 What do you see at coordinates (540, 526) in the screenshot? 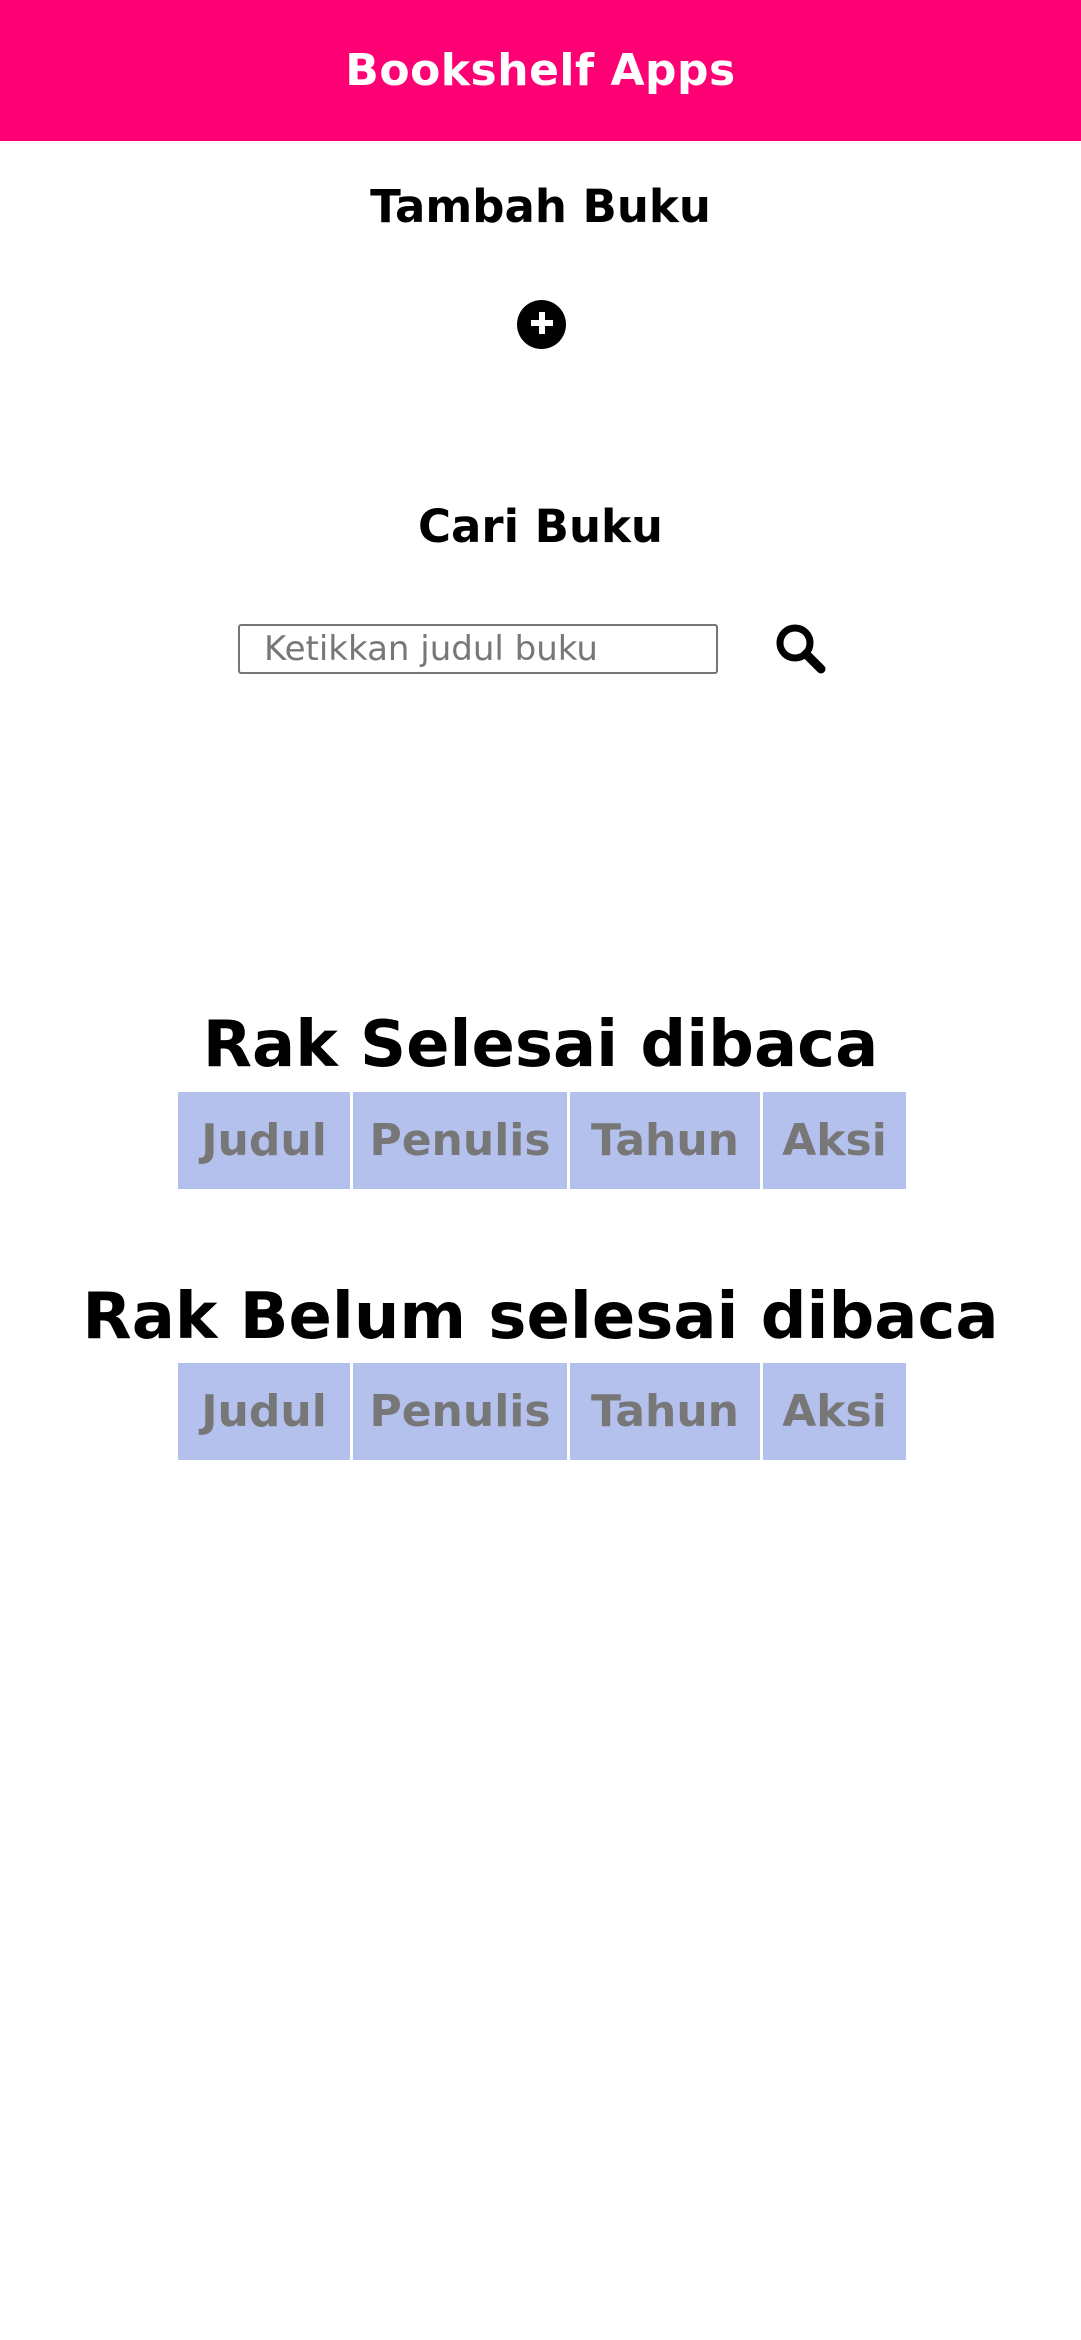
I see `search-book-title: Cari Buku` at bounding box center [540, 526].